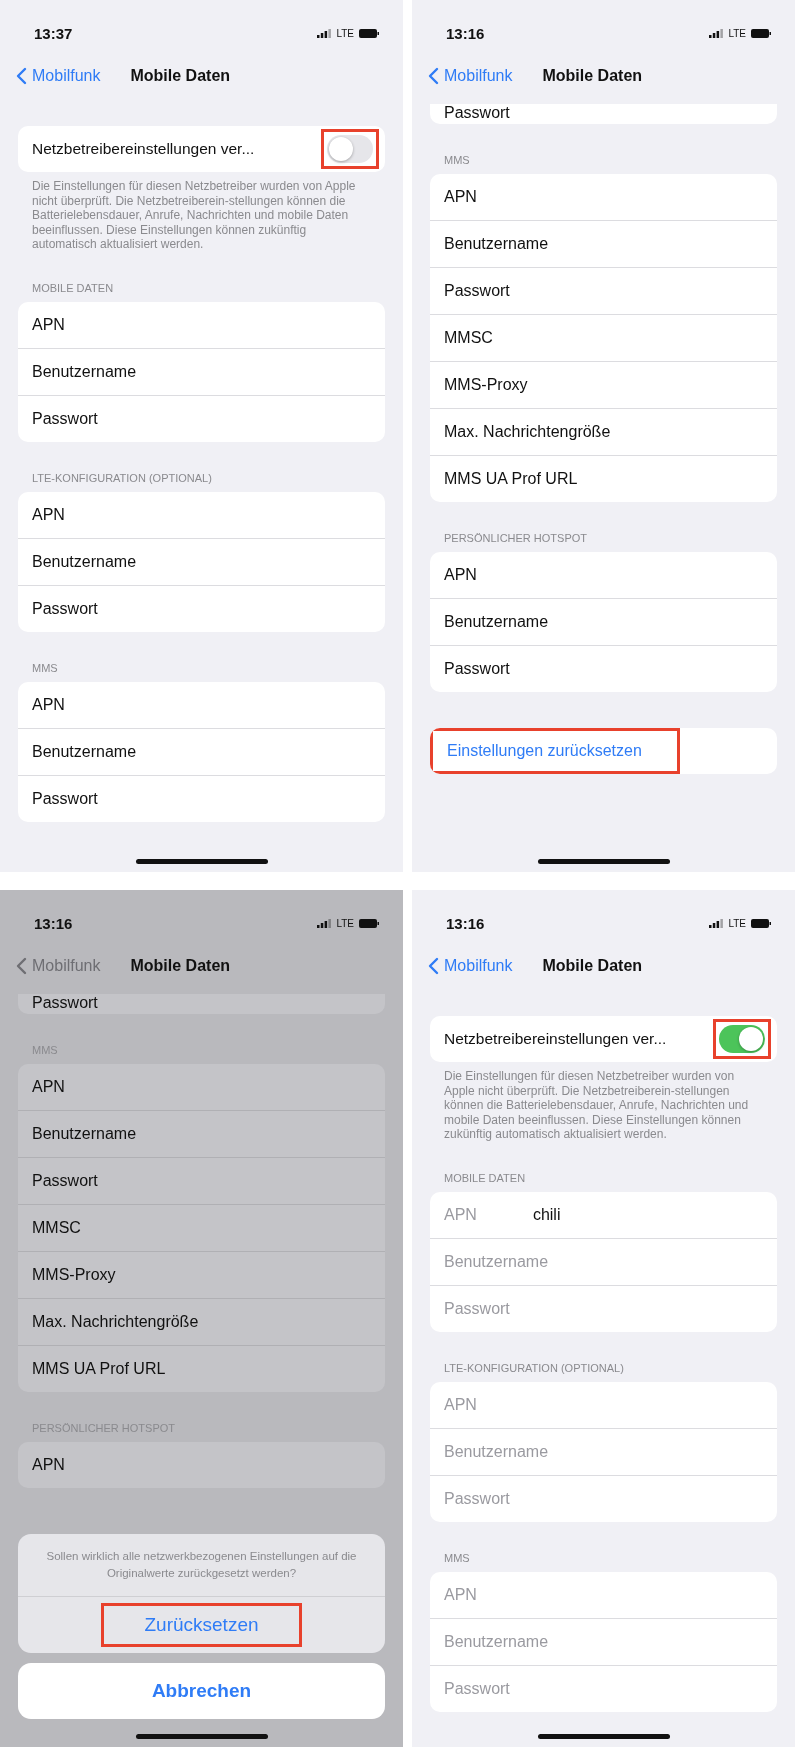 The width and height of the screenshot is (795, 1747). What do you see at coordinates (516, 538) in the screenshot?
I see `section-header: PERSÖNLICHER HOTSPOT` at bounding box center [516, 538].